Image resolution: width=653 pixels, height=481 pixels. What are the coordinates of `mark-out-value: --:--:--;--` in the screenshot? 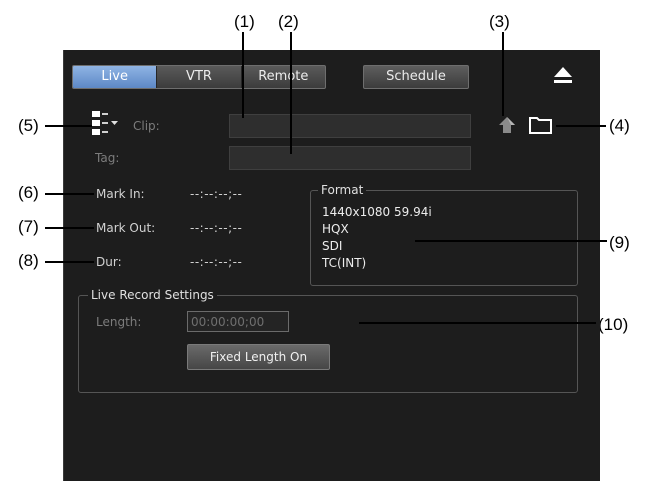 It's located at (216, 228).